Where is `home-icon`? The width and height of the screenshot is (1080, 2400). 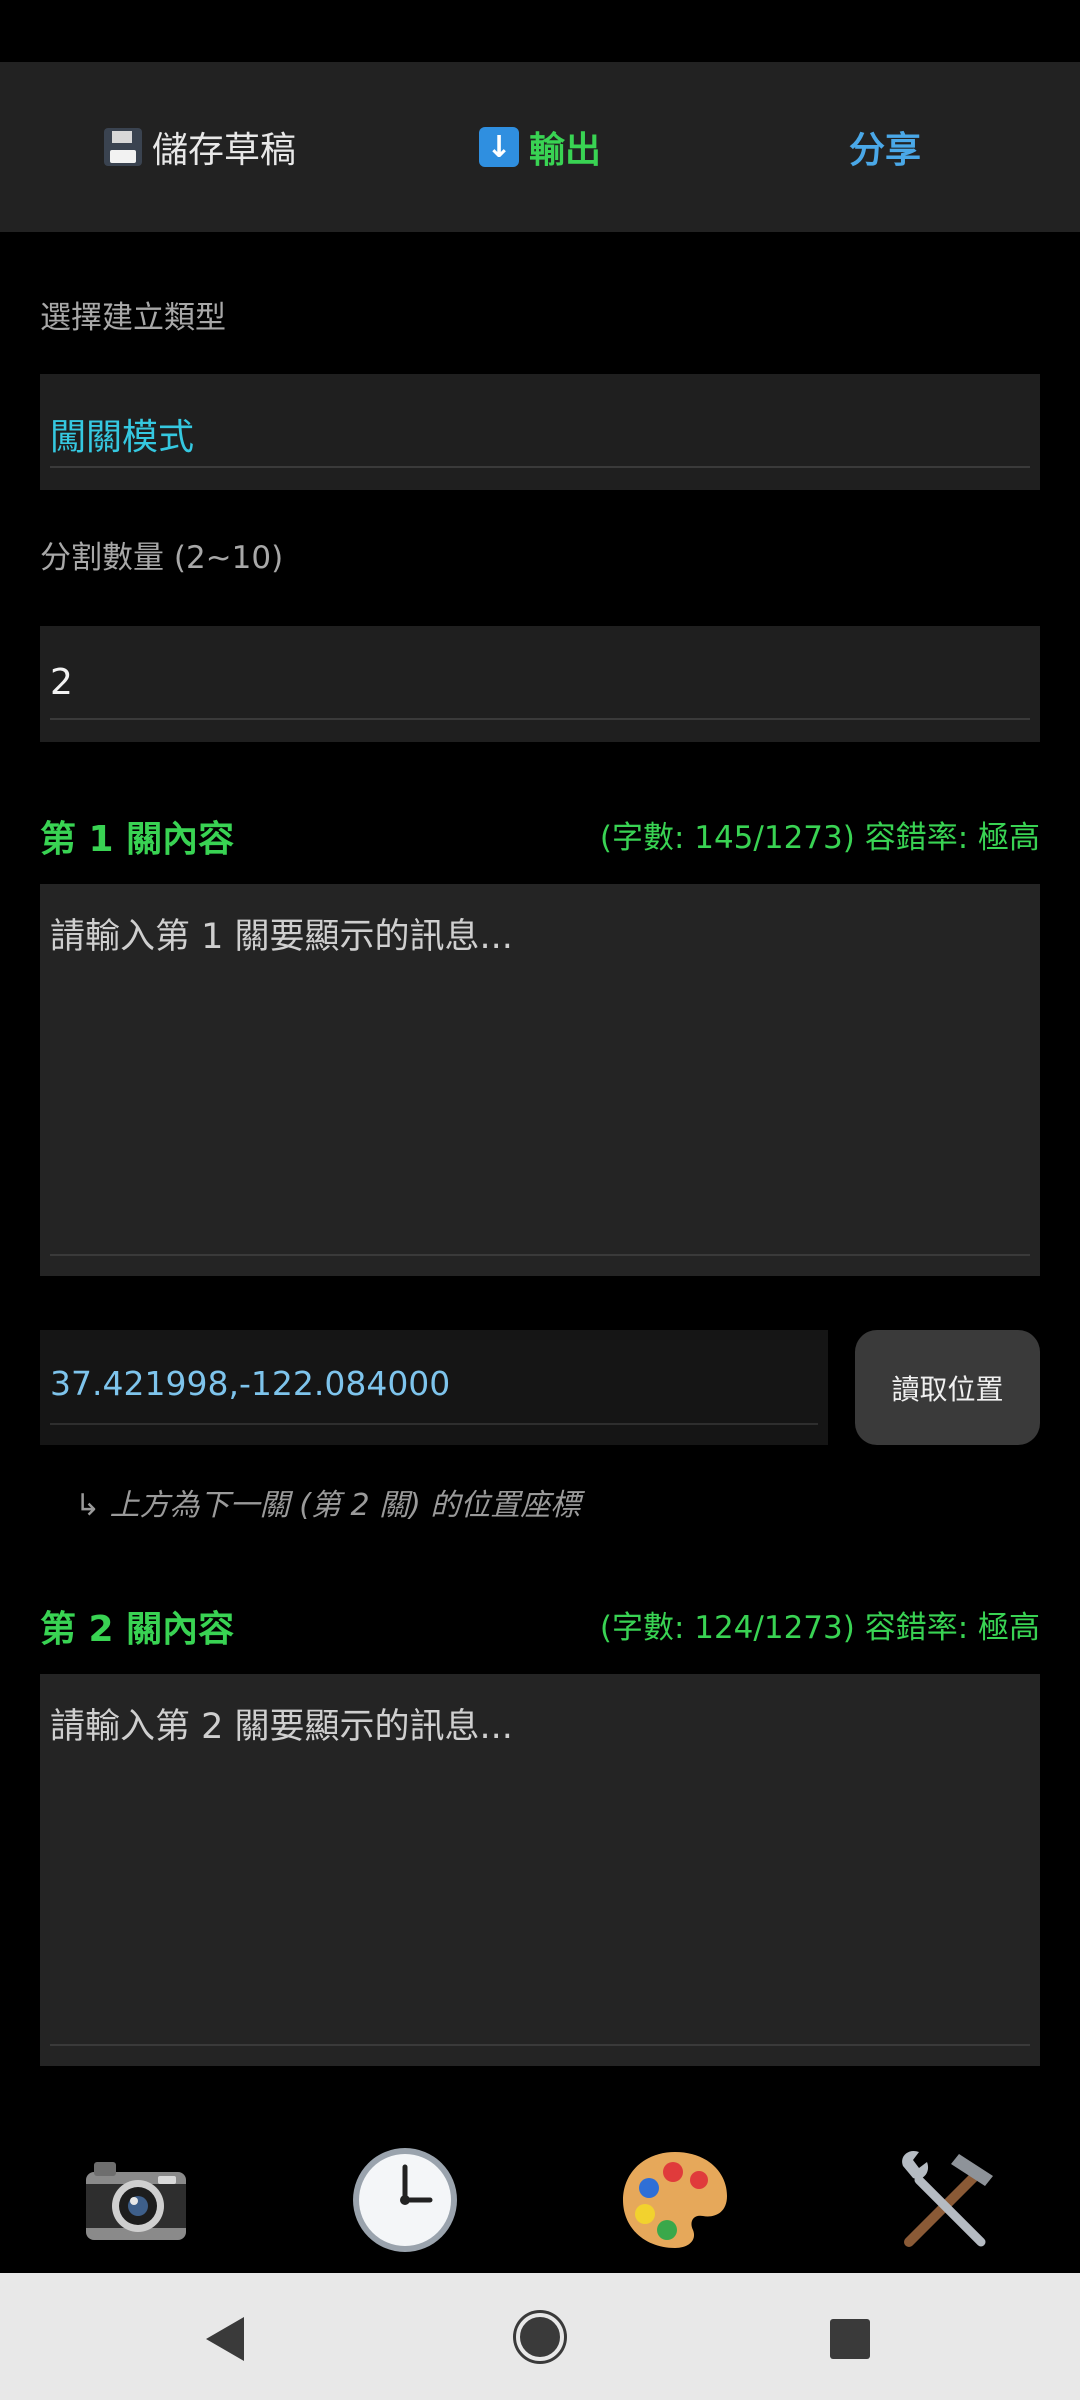
home-icon is located at coordinates (540, 2337).